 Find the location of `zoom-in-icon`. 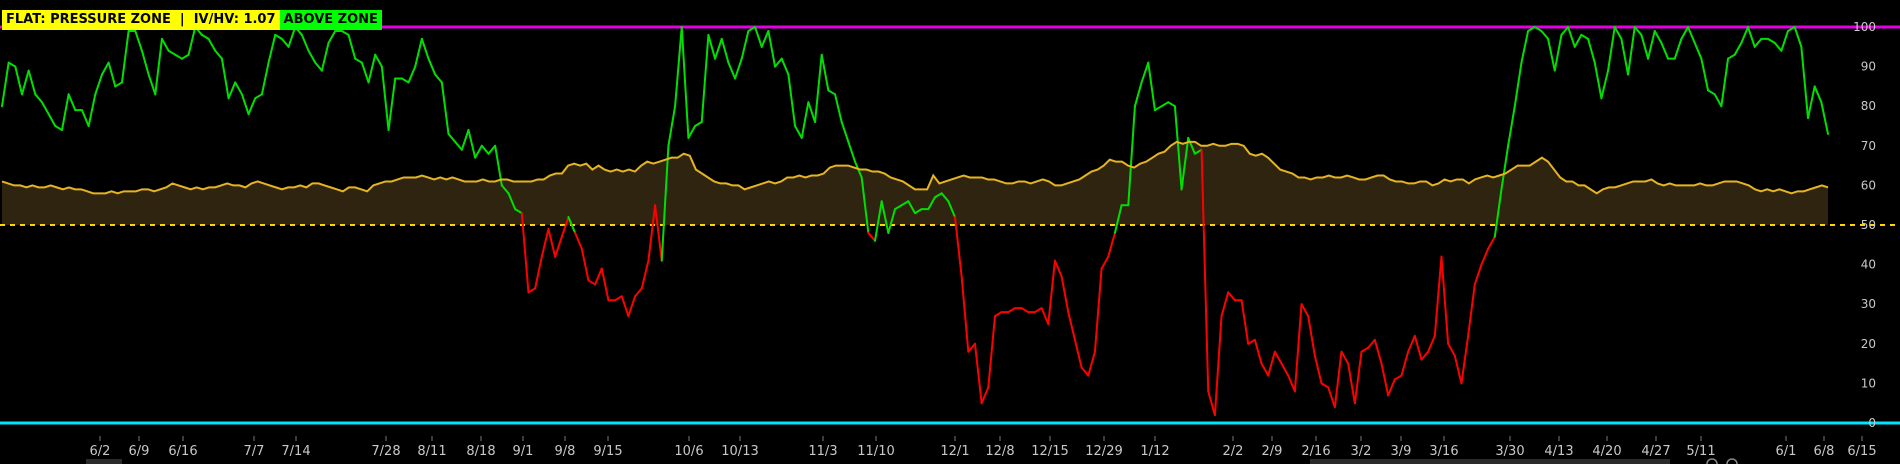

zoom-in-icon is located at coordinates (1732, 461).